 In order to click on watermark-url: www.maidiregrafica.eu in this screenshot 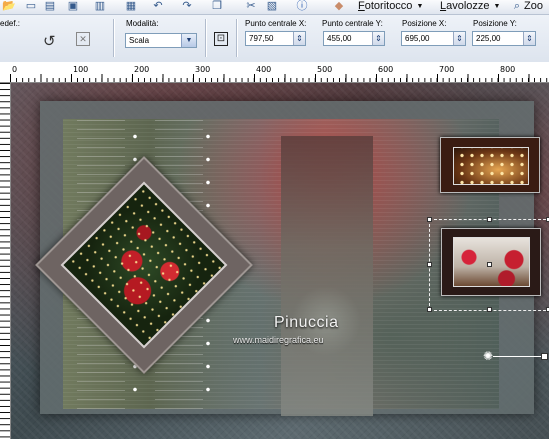, I will do `click(278, 340)`.